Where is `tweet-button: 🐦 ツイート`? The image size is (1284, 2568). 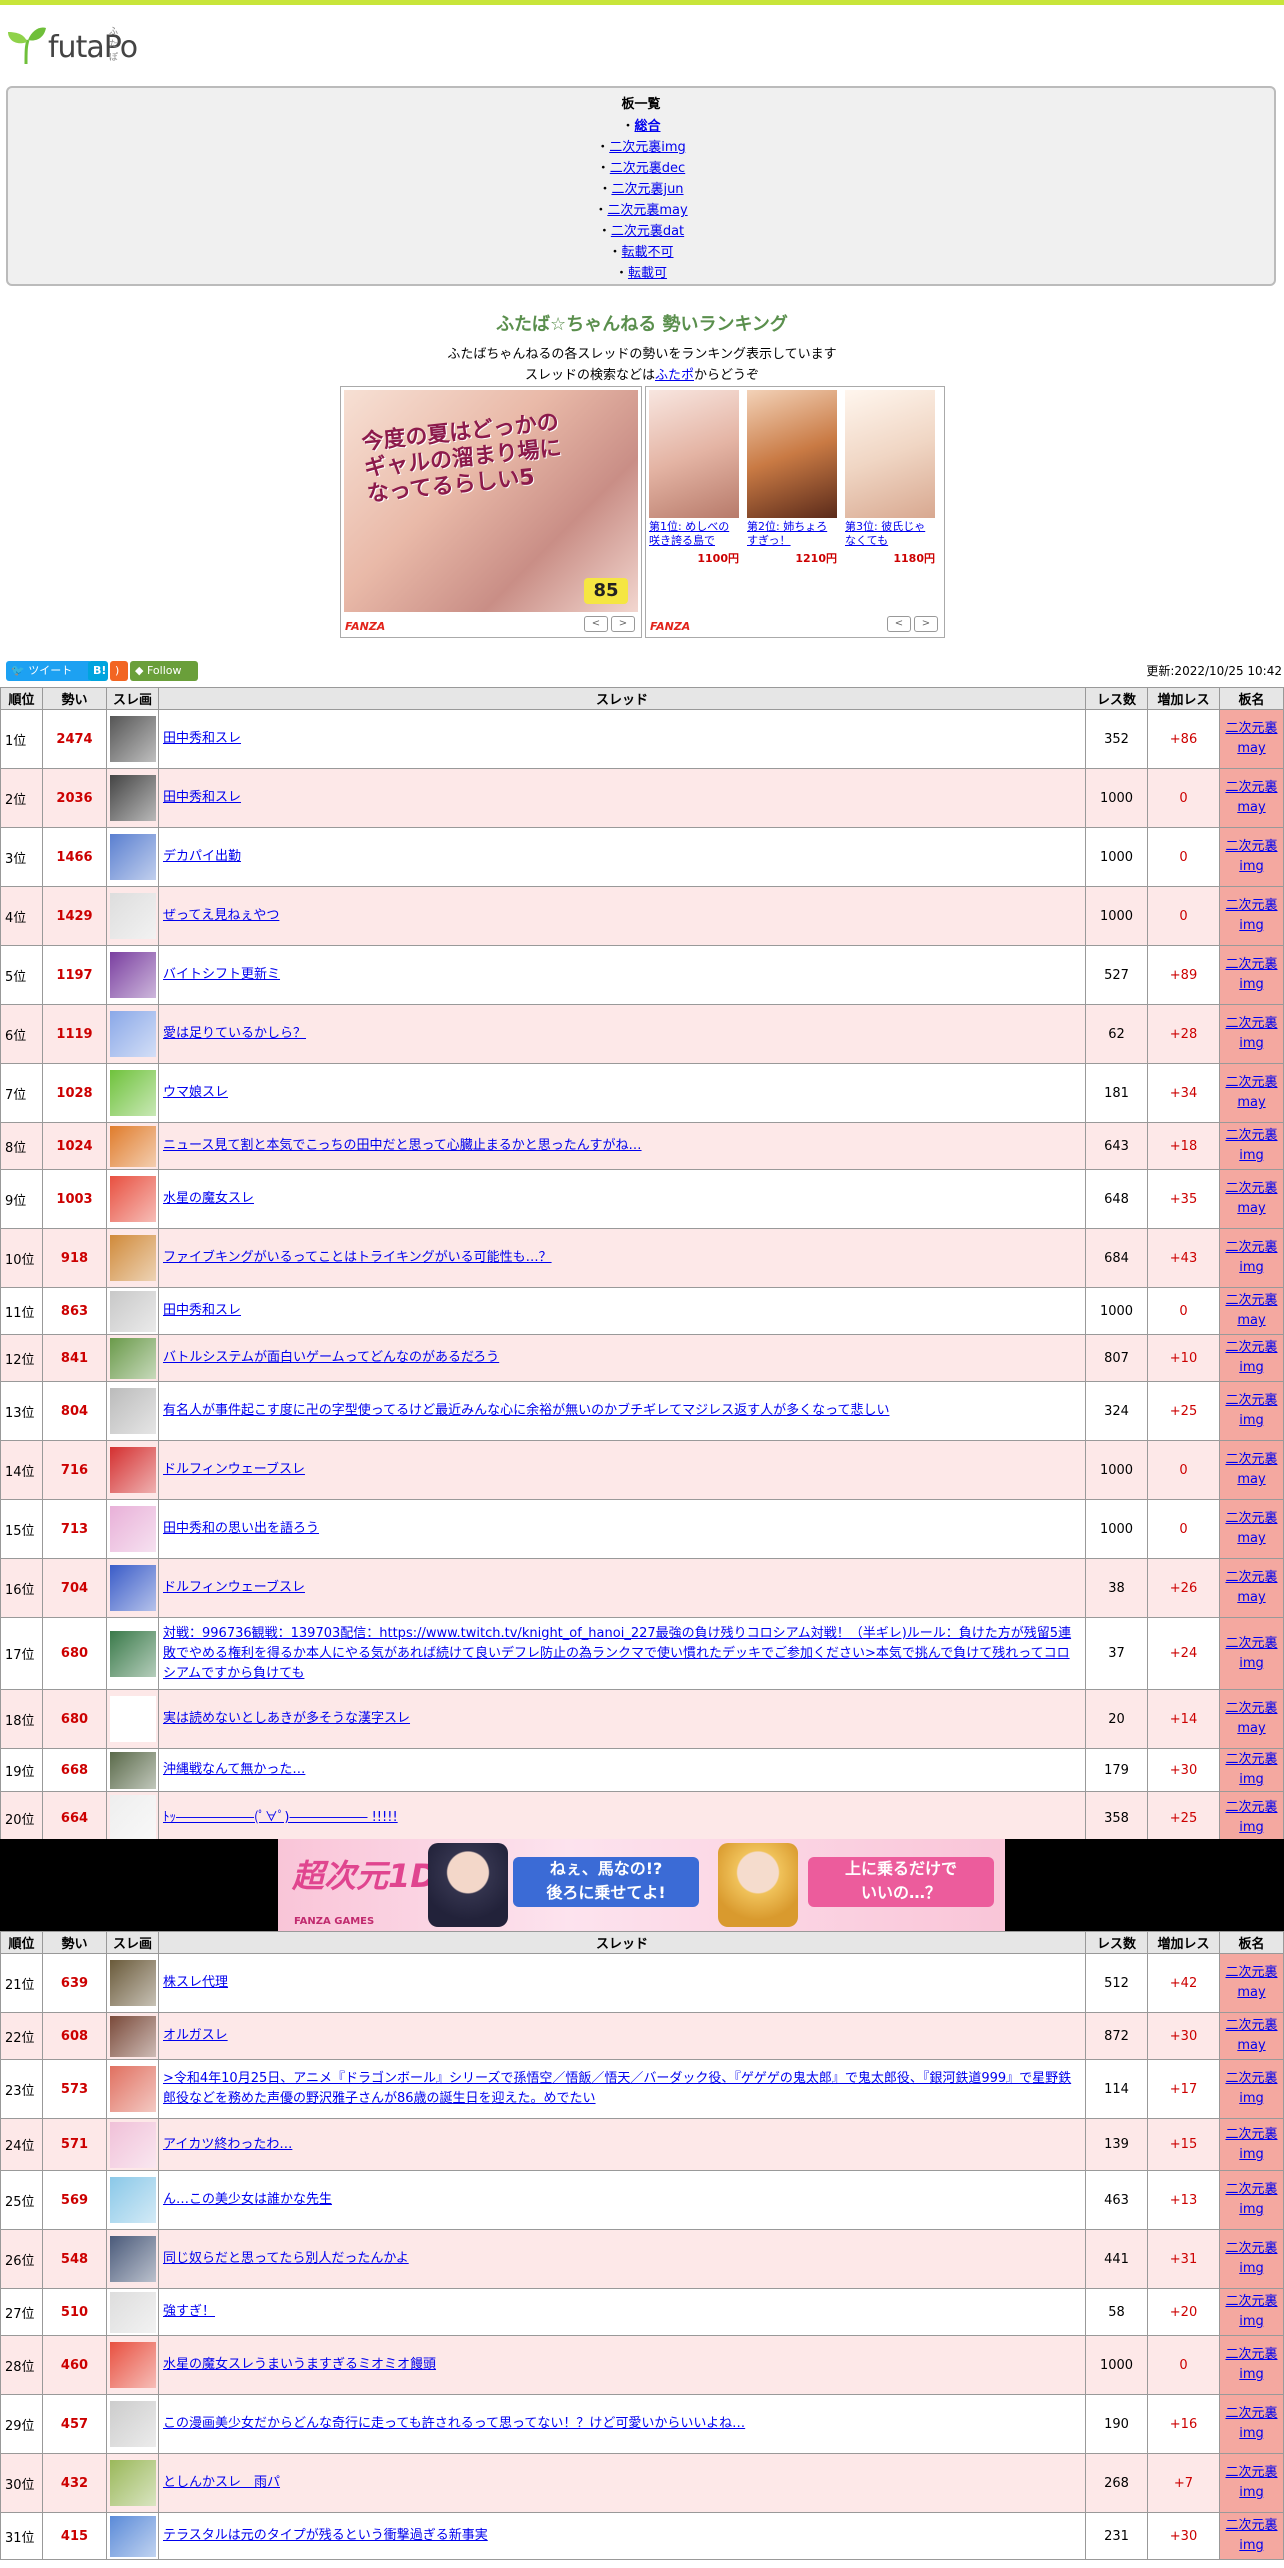
tweet-button: 🐦 ツイート is located at coordinates (49, 671).